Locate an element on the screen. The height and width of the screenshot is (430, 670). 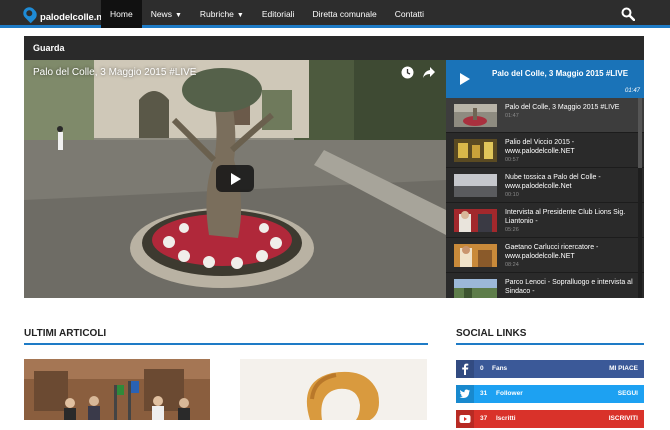
playlist-item-text: Palo del Colle, 3 Maggio 2015 #LIVE 01:47 is located at coordinates (571, 111).